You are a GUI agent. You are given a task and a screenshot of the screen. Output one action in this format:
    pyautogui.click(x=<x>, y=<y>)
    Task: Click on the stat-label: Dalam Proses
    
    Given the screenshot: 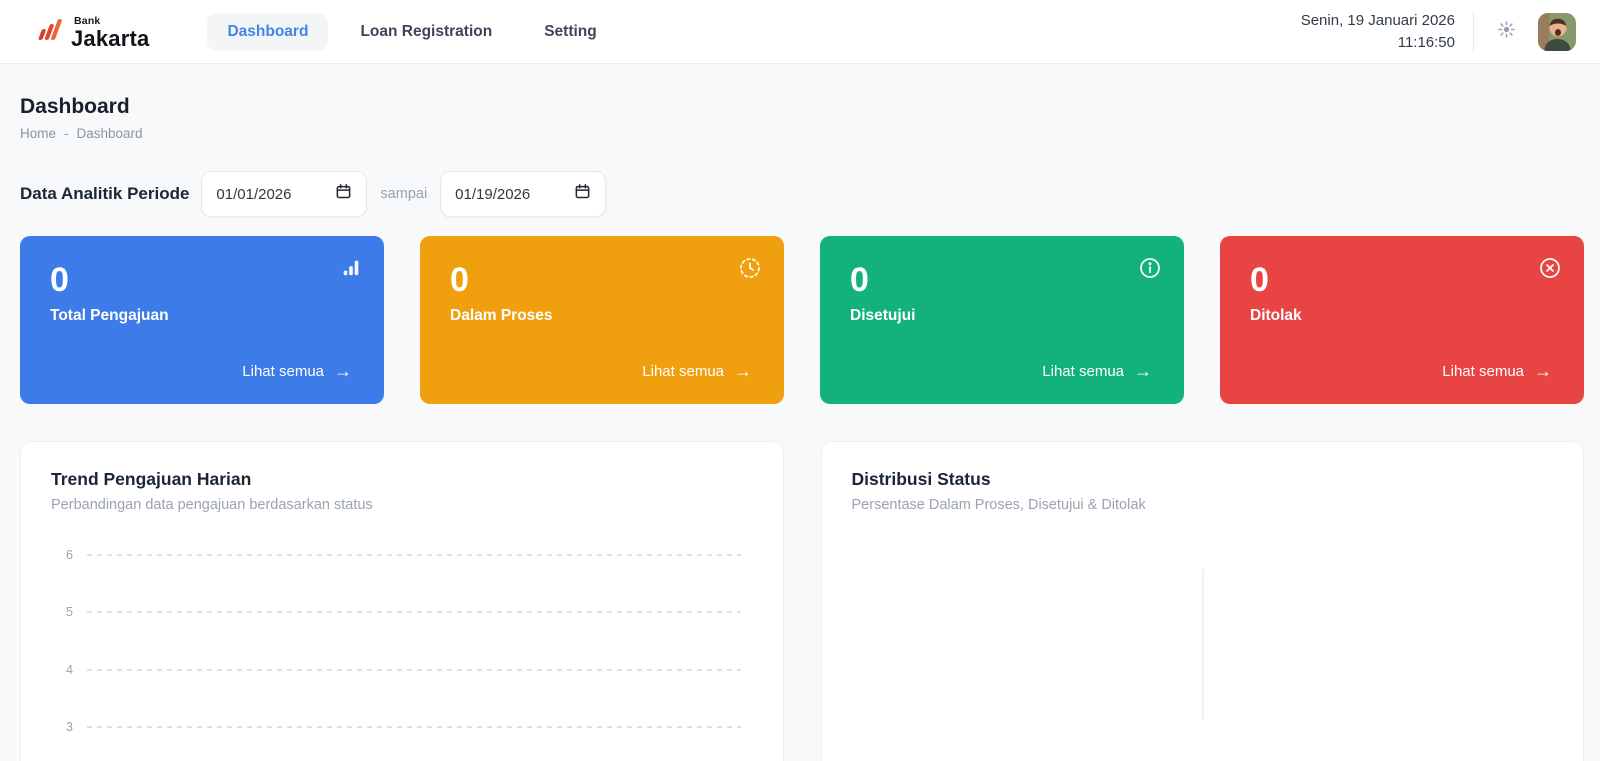 What is the action you would take?
    pyautogui.click(x=501, y=316)
    